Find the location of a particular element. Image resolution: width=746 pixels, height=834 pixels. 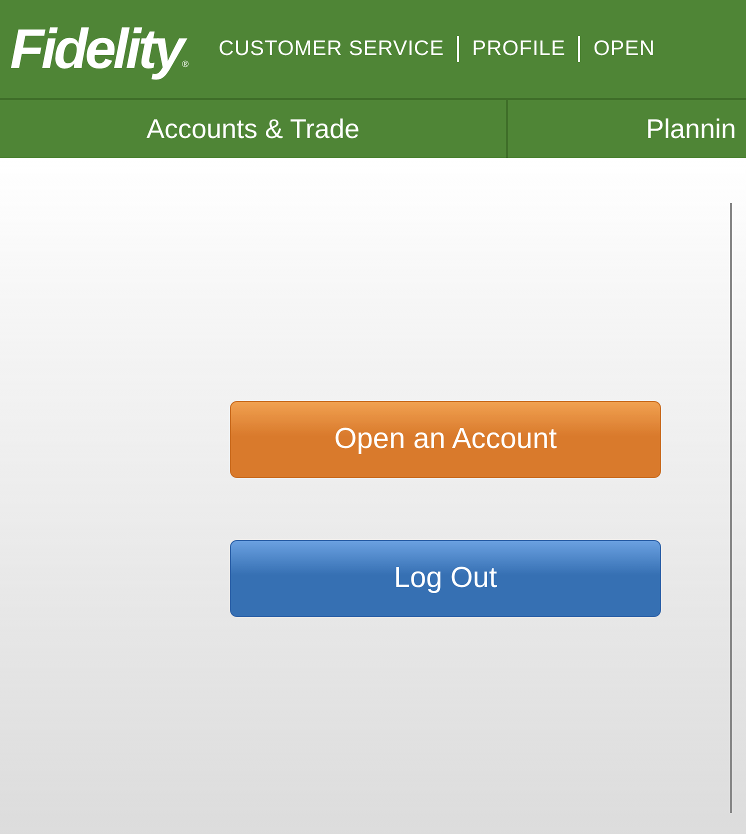

open-account-button: Open an Account is located at coordinates (445, 439).